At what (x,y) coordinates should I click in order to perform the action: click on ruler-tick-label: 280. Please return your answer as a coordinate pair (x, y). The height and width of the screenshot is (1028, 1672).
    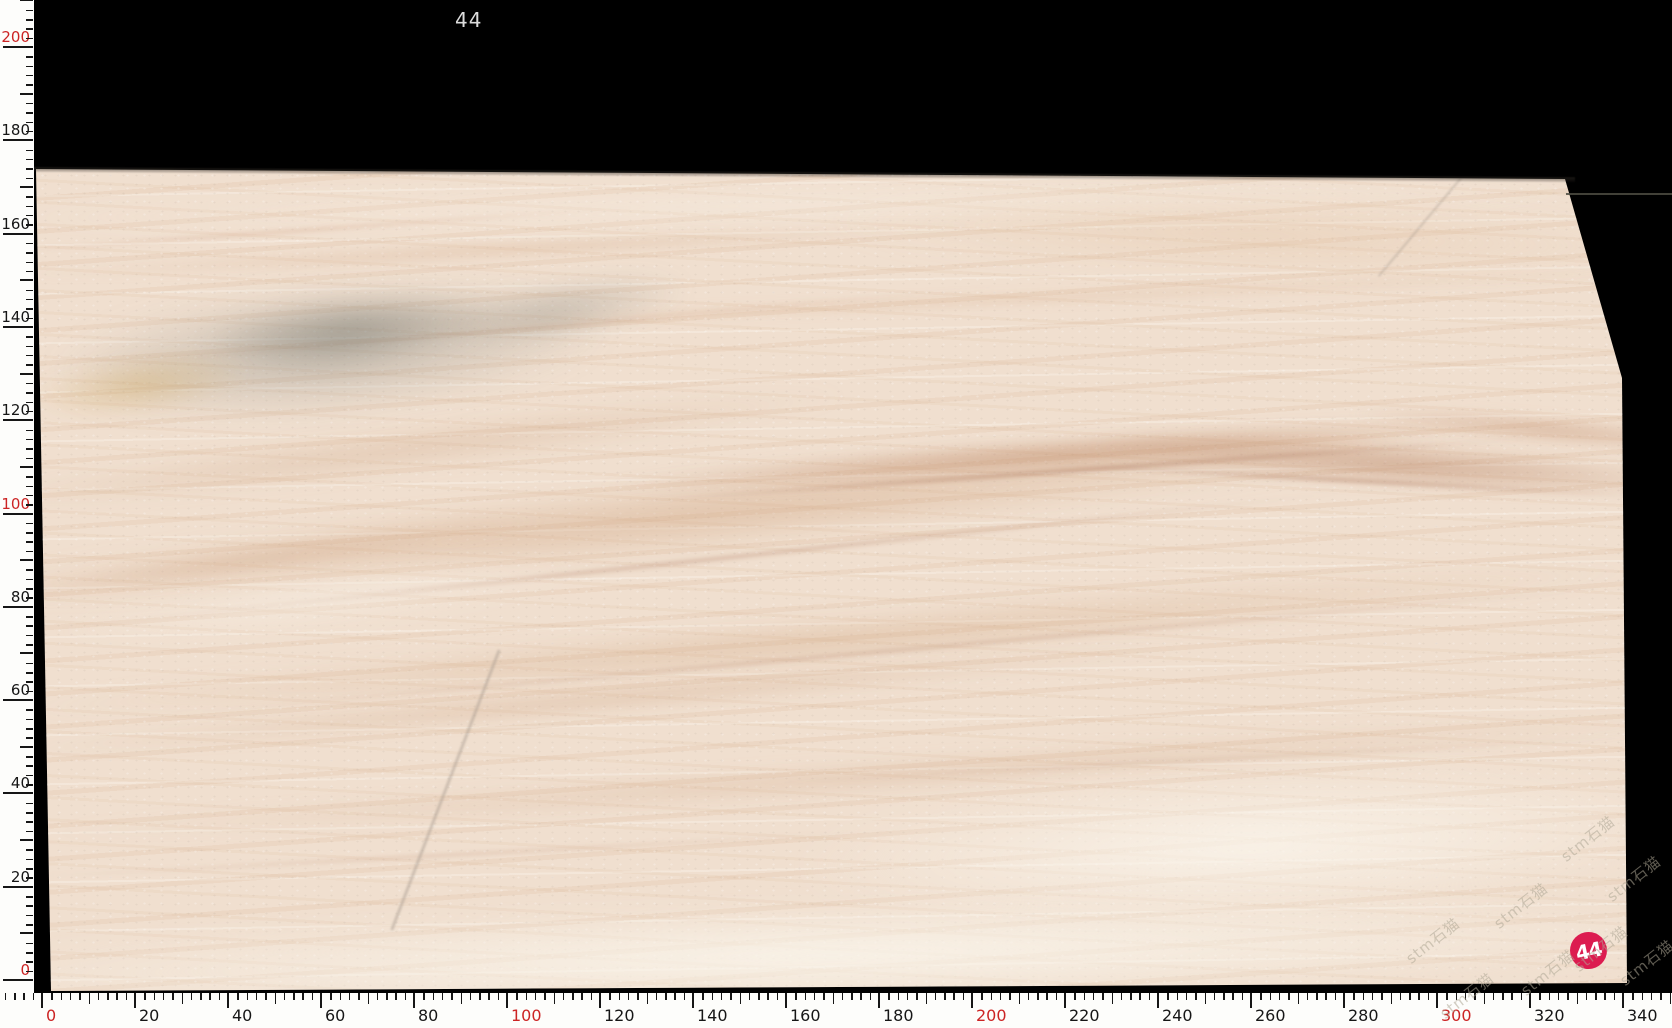
    Looking at the image, I should click on (1363, 1015).